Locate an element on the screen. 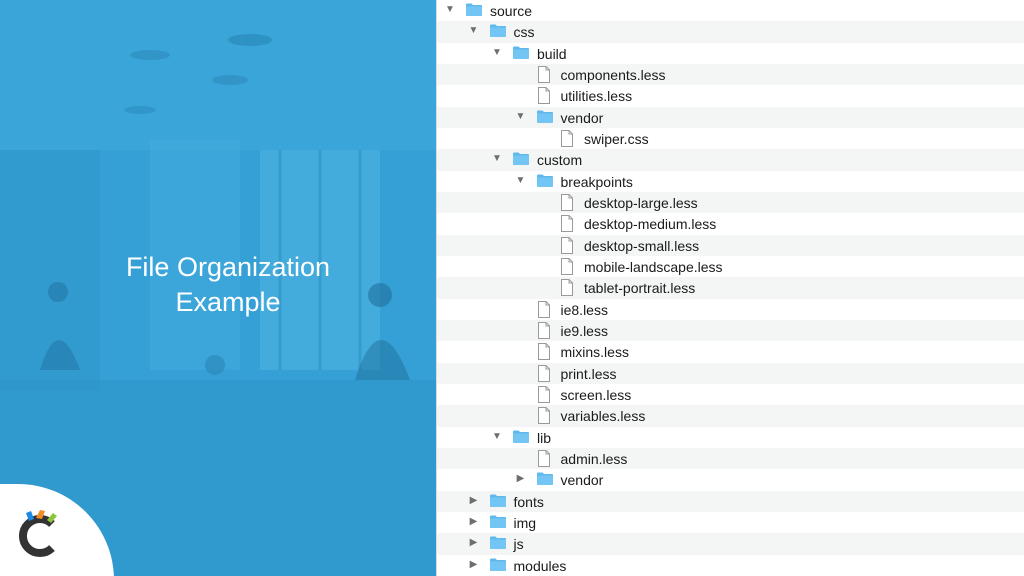 The image size is (1024, 576). tree-folder-row: ▼ source is located at coordinates (730, 10).